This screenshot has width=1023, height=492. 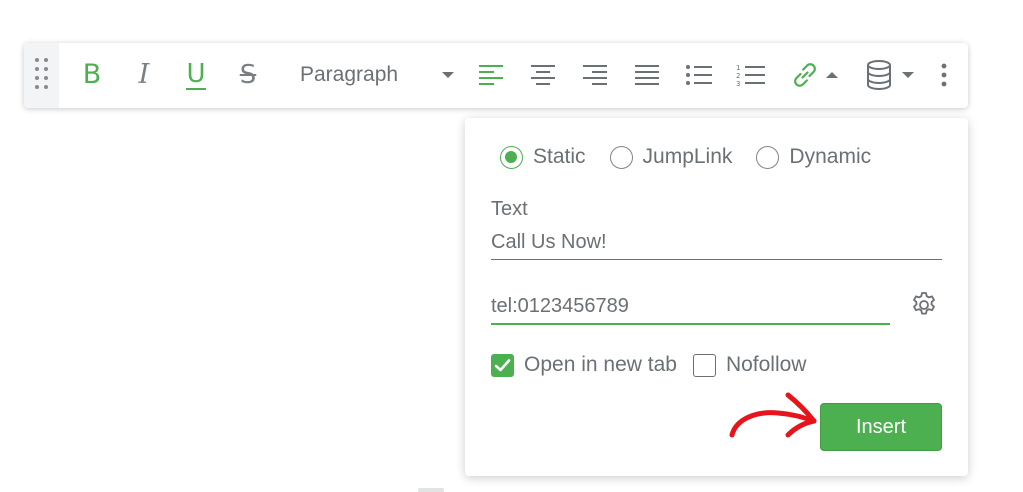 What do you see at coordinates (773, 415) in the screenshot?
I see `annotation-arrow-icon` at bounding box center [773, 415].